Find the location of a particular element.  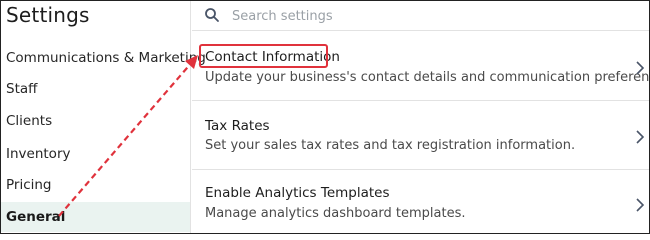

search-icon is located at coordinates (212, 15).